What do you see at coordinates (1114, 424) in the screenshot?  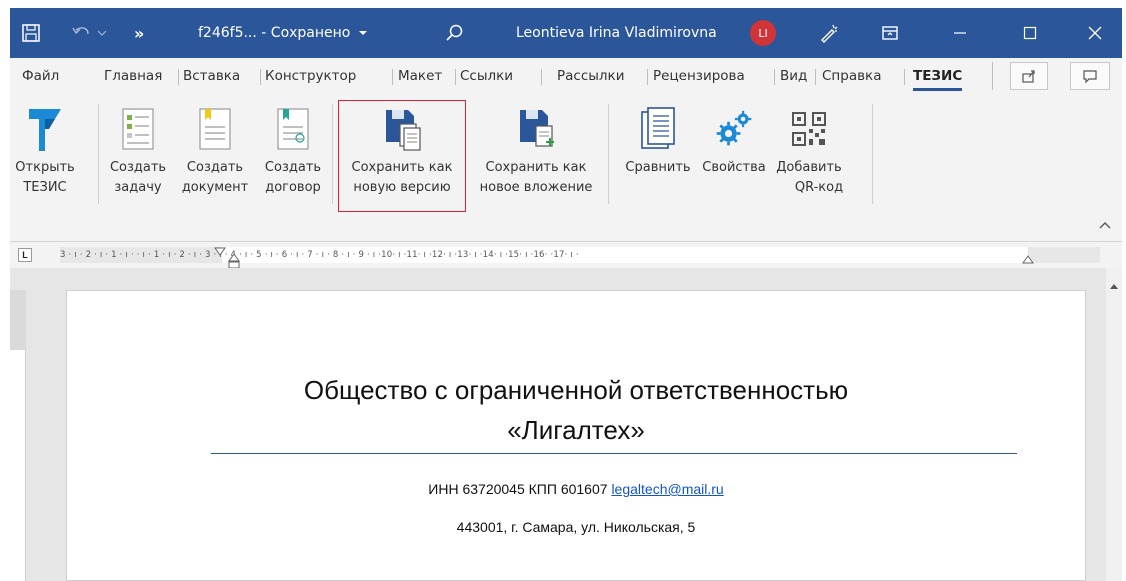 I see `vertical-scrollbar` at bounding box center [1114, 424].